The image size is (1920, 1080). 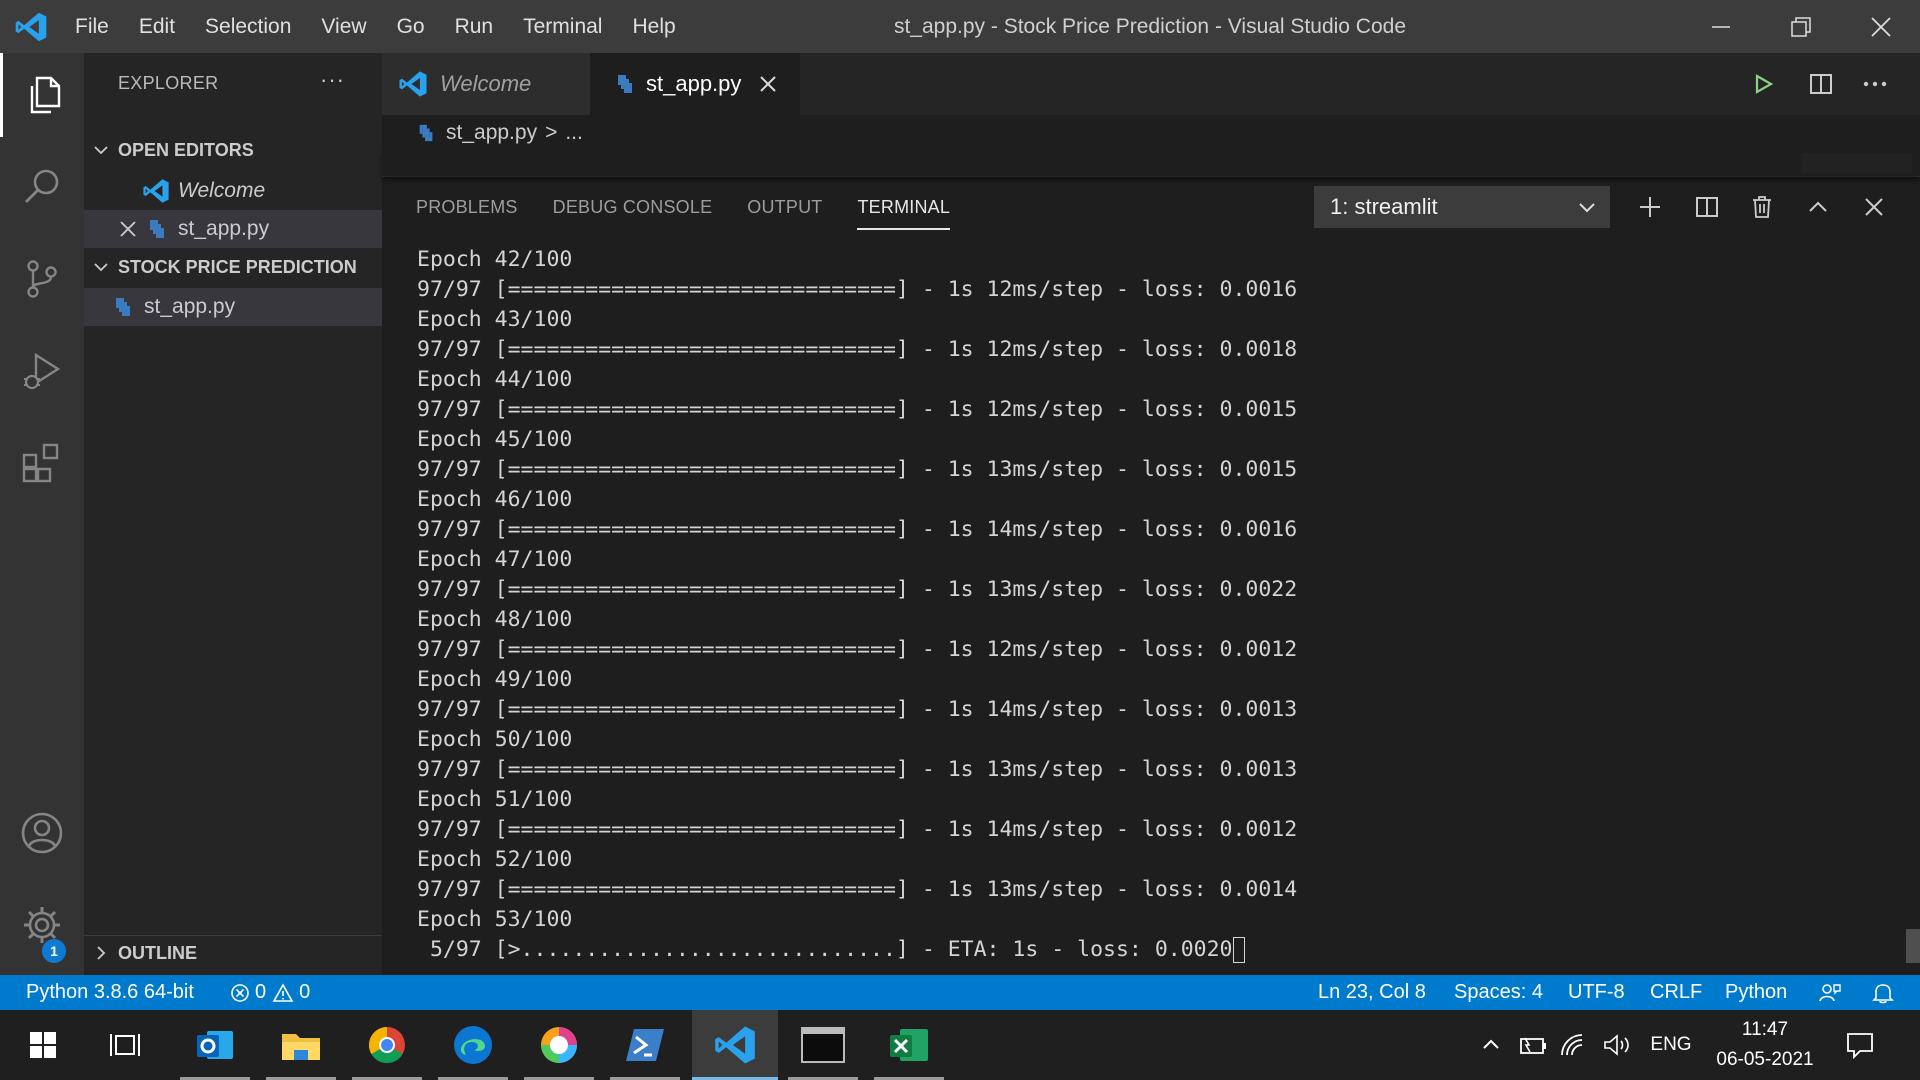 I want to click on taskbar-excel, so click(x=909, y=1045).